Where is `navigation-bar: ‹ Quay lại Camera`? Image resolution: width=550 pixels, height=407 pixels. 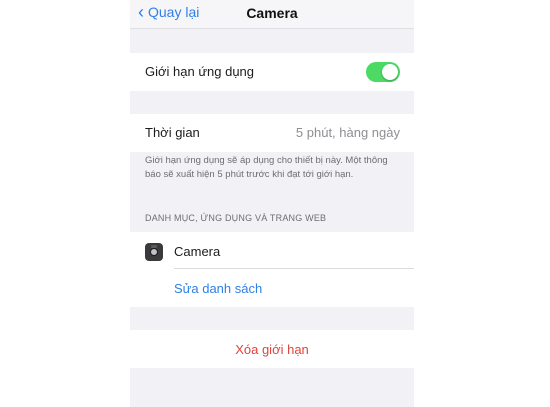
navigation-bar: ‹ Quay lại Camera is located at coordinates (272, 14).